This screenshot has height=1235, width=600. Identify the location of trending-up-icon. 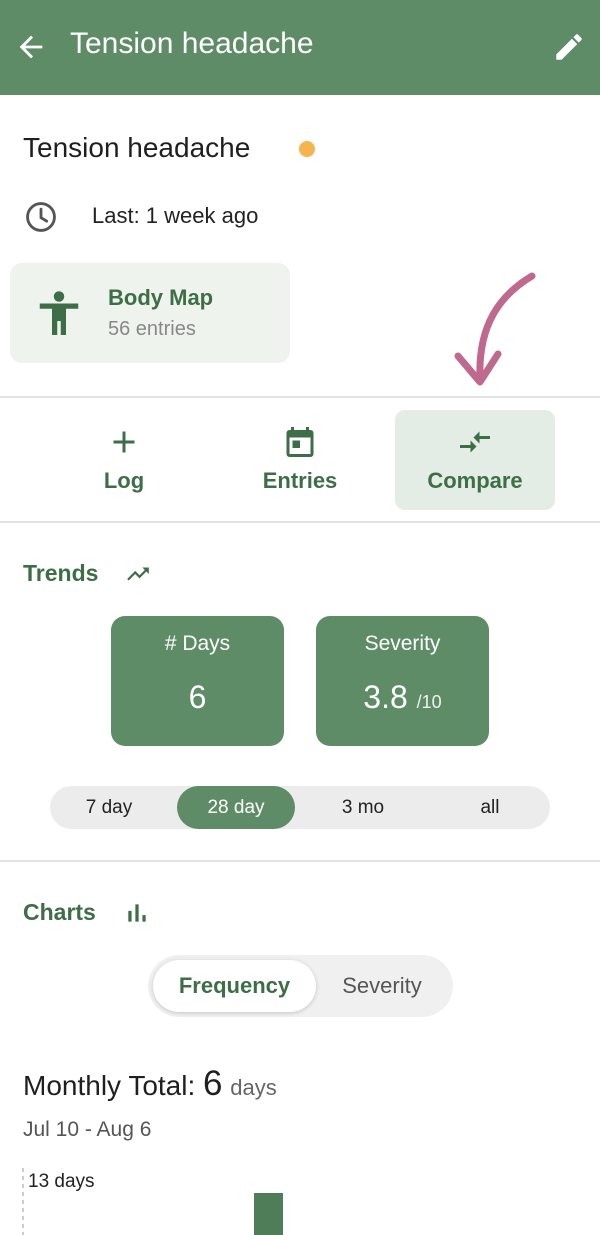
(138, 574).